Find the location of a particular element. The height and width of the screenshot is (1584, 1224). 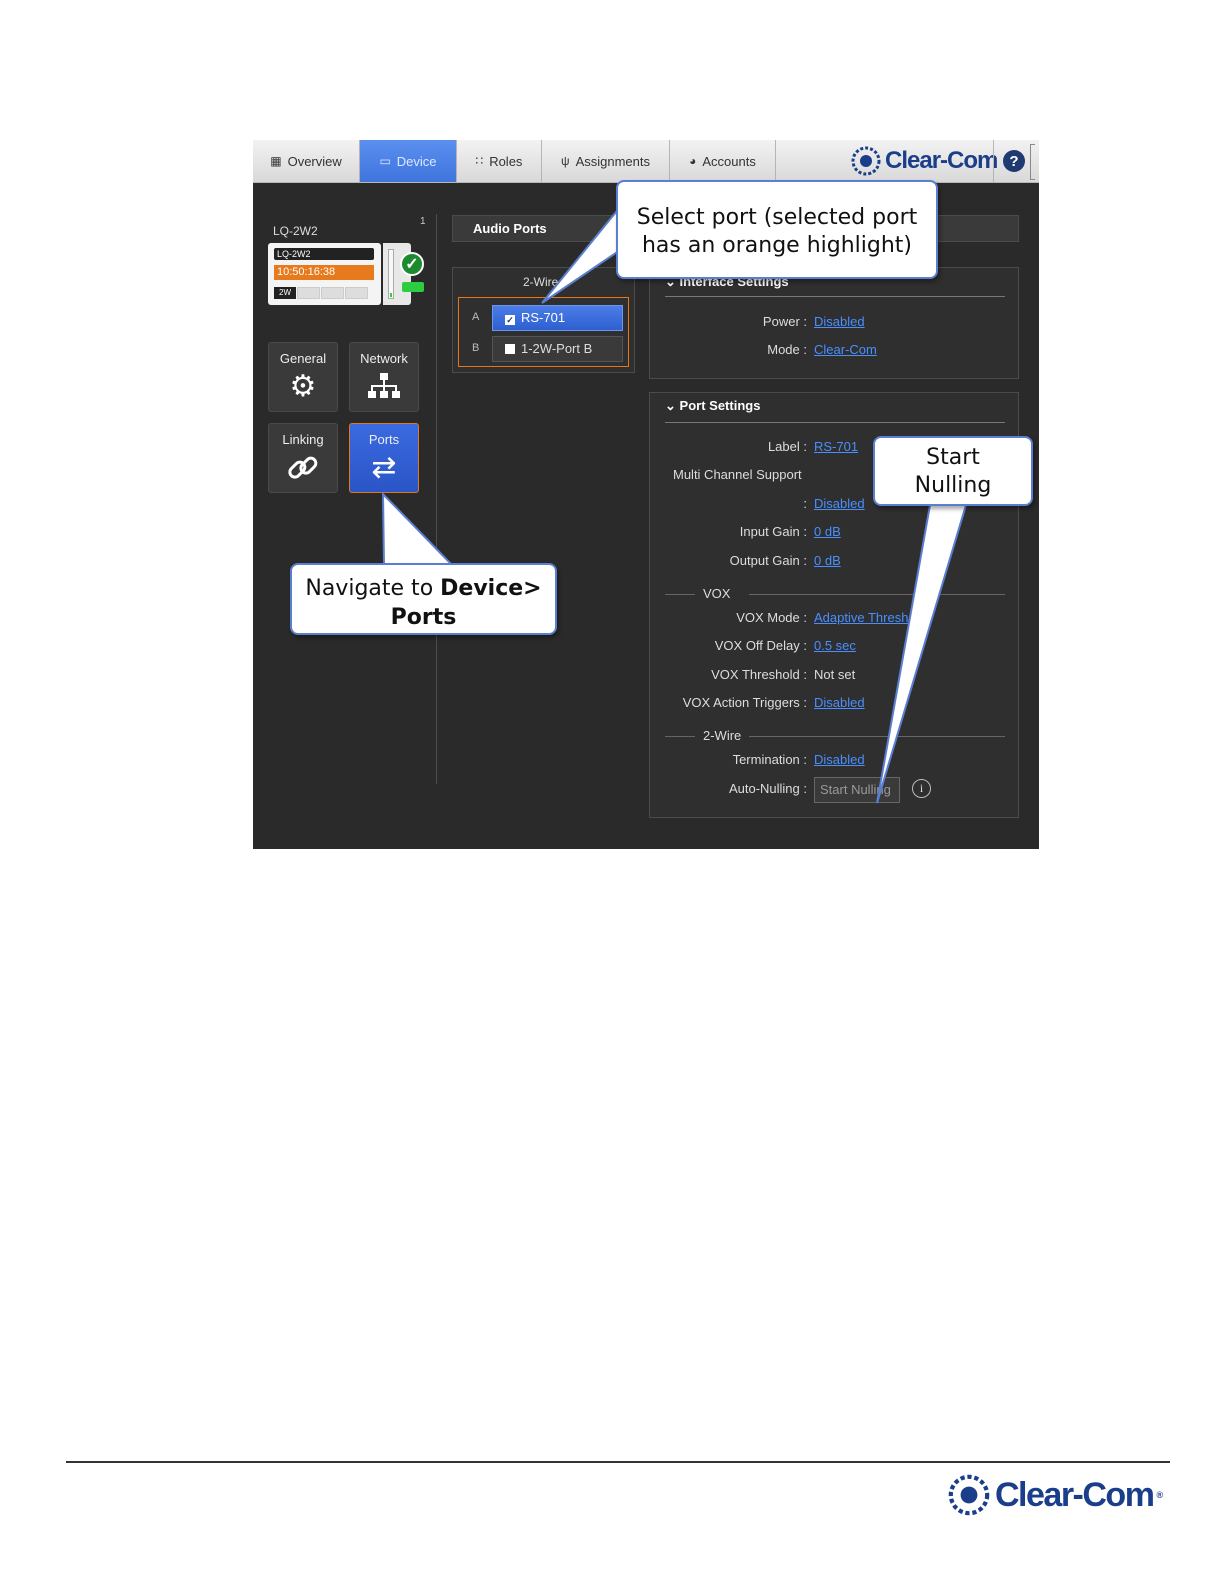

port-settings-header: ⌄ Port Settings is located at coordinates (835, 410).